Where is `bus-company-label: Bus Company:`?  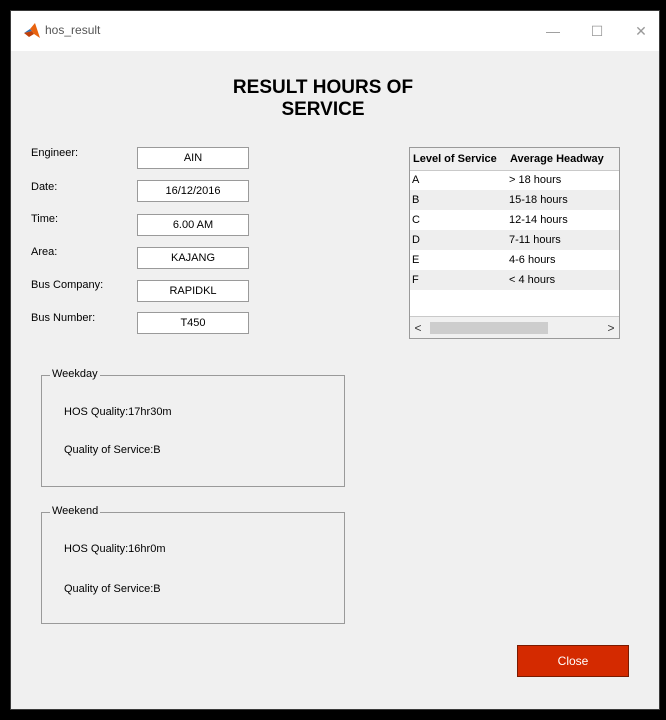
bus-company-label: Bus Company: is located at coordinates (67, 285).